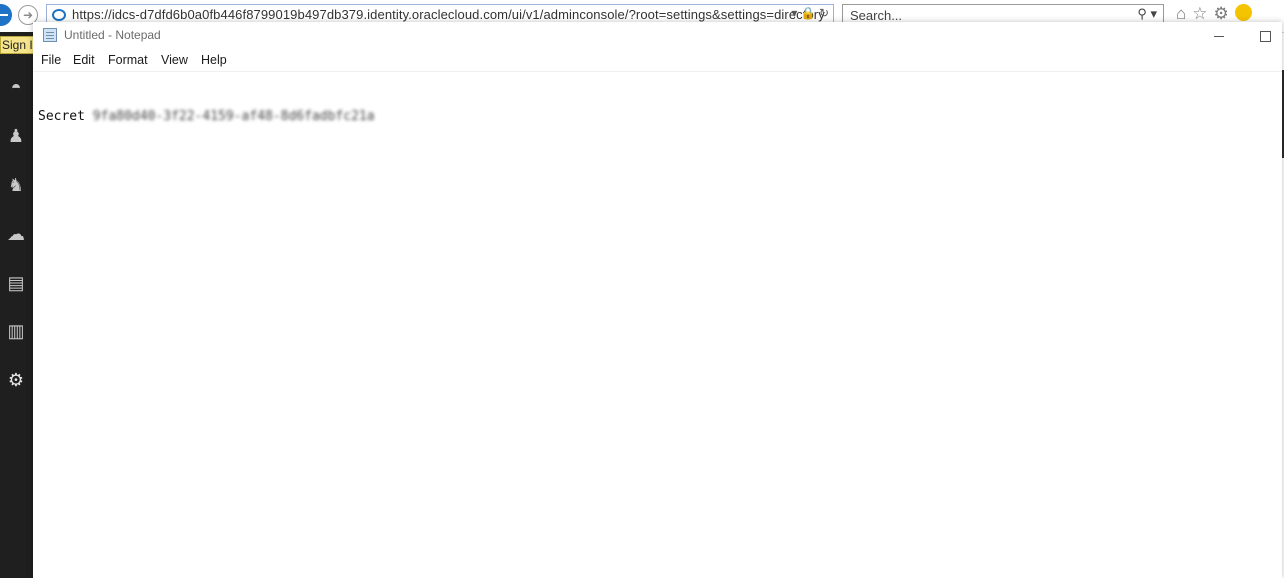  I want to click on search-icon: ⚲ ▾, so click(1147, 14).